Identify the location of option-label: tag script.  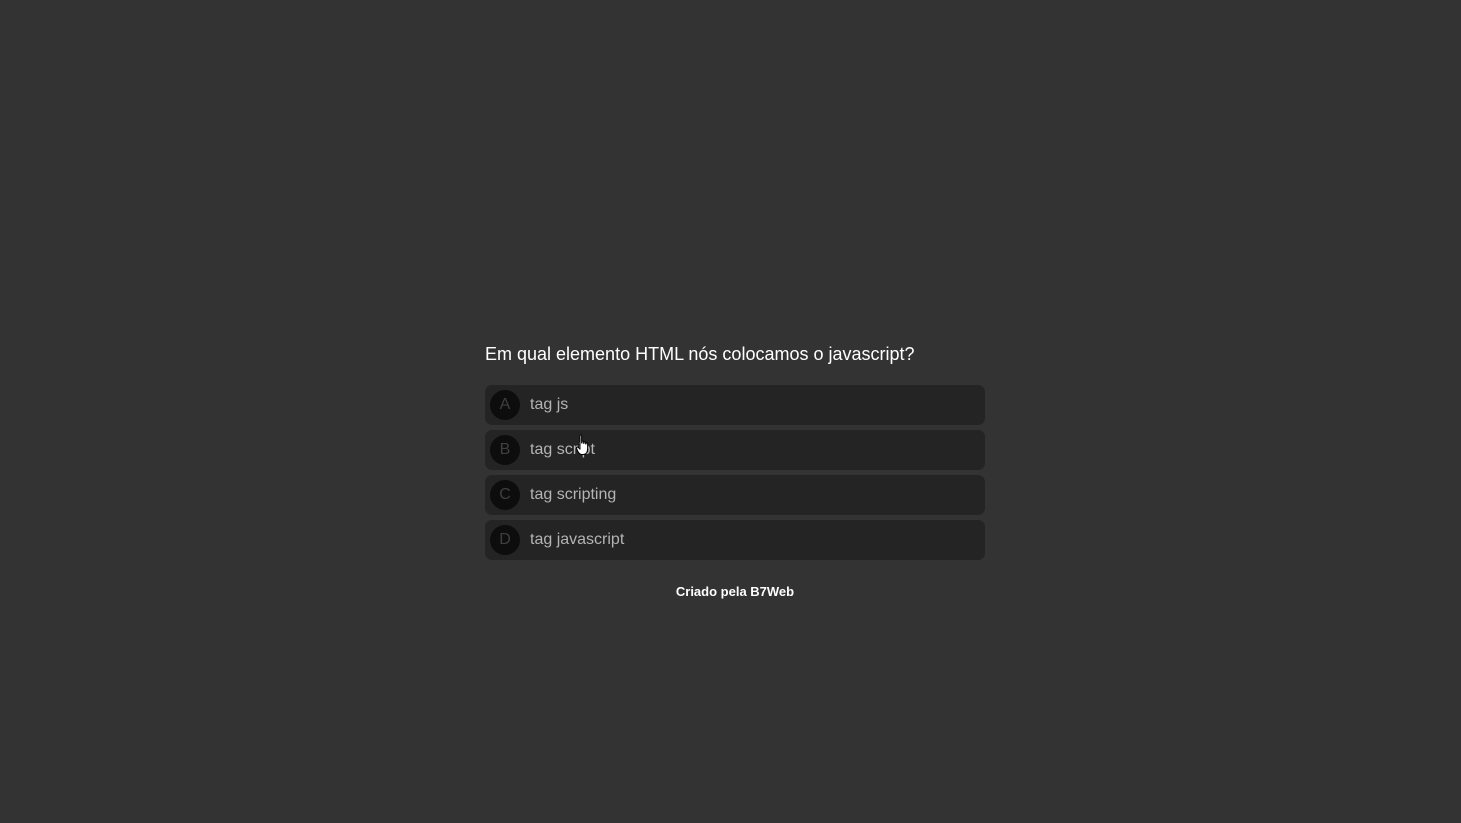
(562, 449).